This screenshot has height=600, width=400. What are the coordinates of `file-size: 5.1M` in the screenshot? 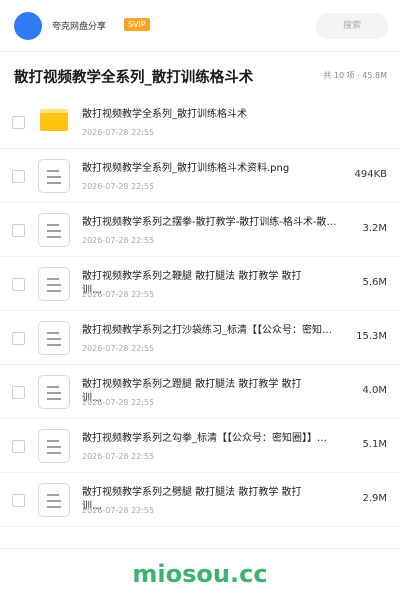 It's located at (374, 444).